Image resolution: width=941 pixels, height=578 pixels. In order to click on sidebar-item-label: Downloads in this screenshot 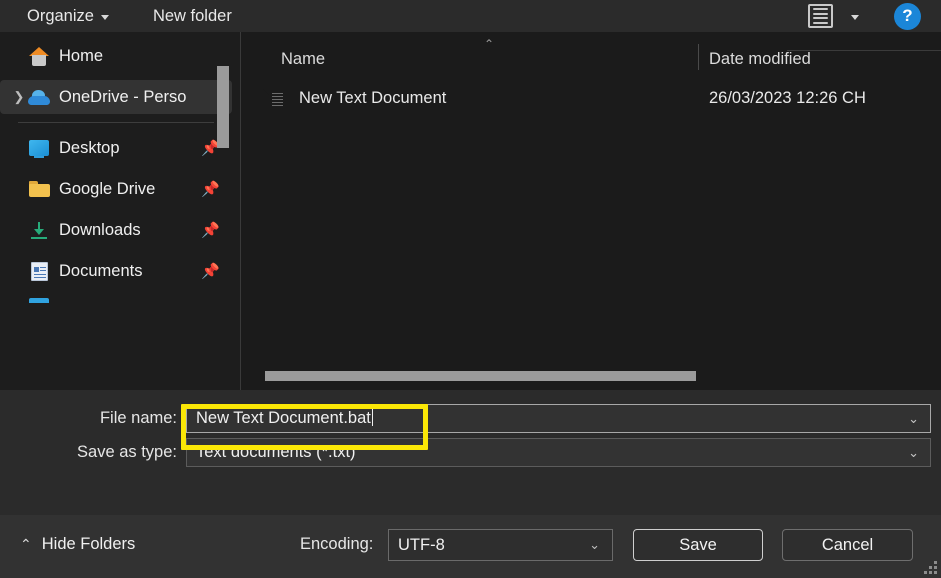, I will do `click(100, 229)`.